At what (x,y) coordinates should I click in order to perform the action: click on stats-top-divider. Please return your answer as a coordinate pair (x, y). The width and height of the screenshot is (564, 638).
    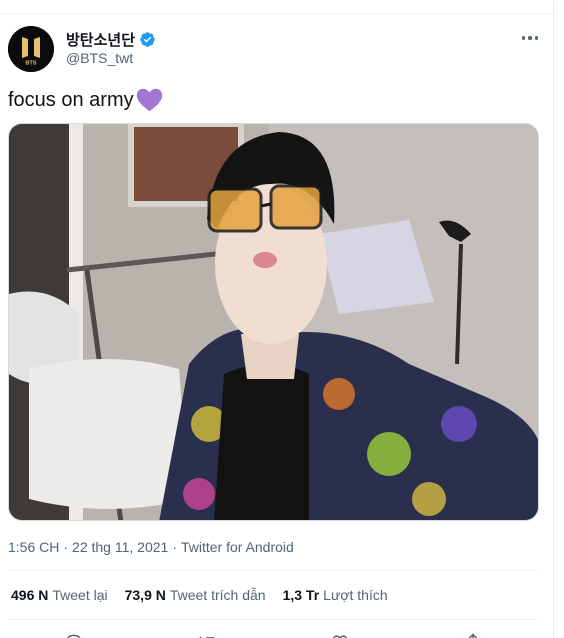
    Looking at the image, I should click on (273, 570).